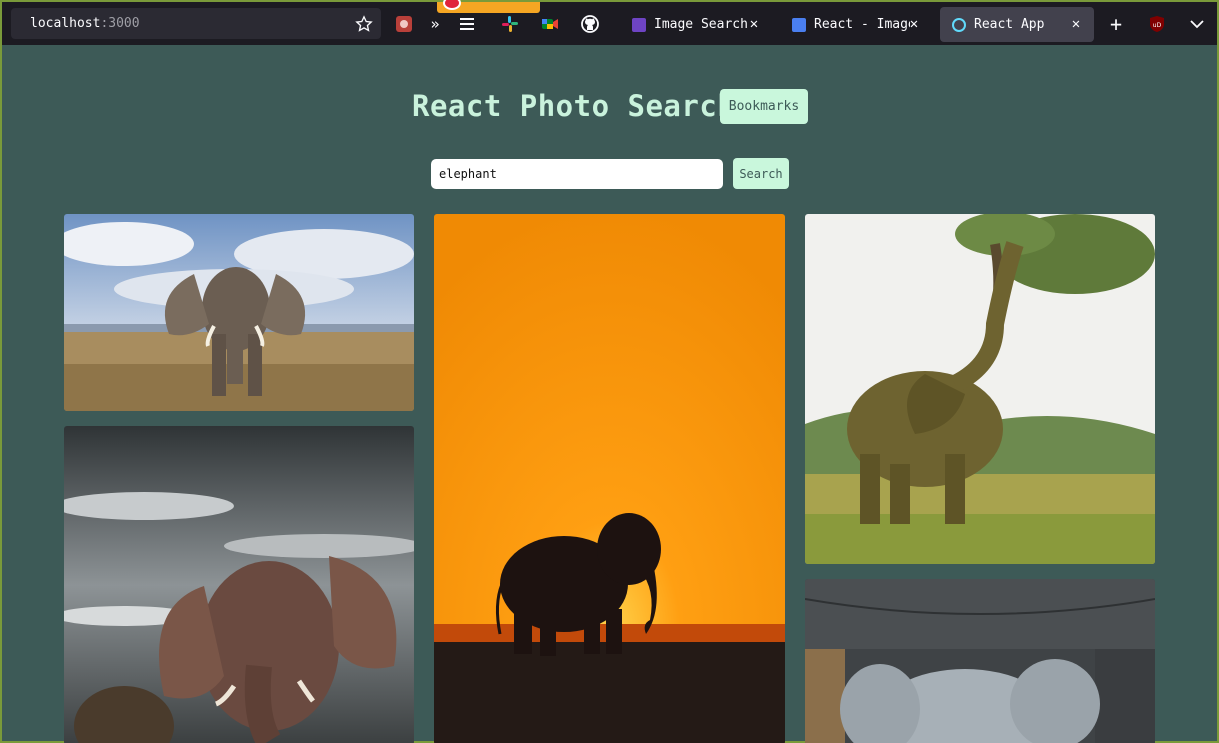 Image resolution: width=1219 pixels, height=743 pixels. I want to click on svg-text: uD, so click(1157, 25).